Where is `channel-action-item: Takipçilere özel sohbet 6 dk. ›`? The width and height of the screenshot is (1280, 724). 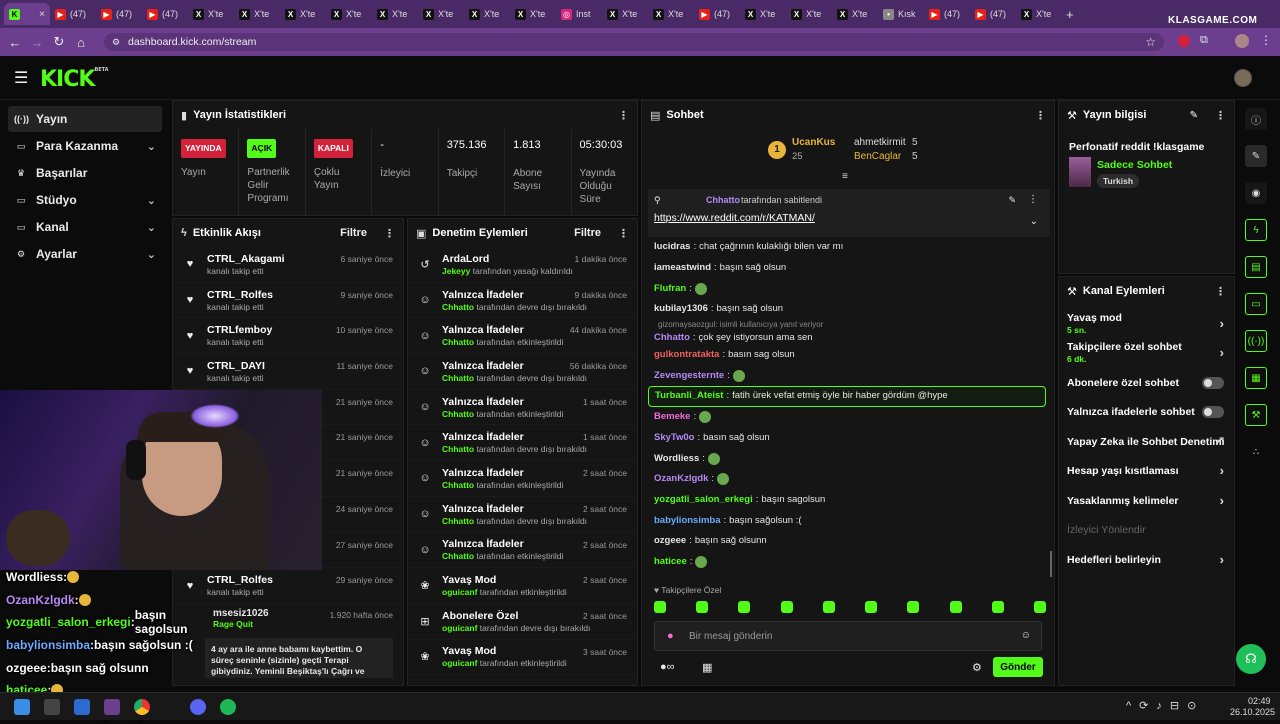
channel-action-item: Takipçilere özel sohbet 6 dk. › is located at coordinates (1146, 354).